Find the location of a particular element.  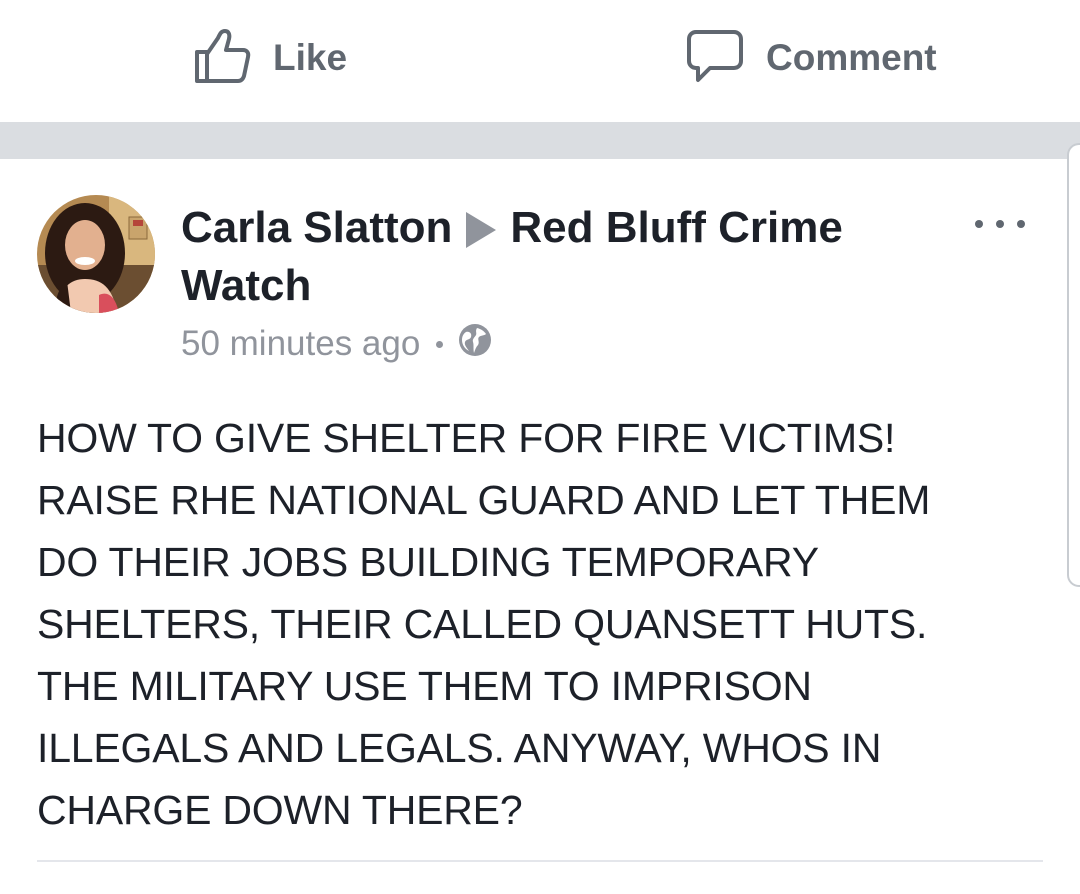

post-divider is located at coordinates (540, 861).